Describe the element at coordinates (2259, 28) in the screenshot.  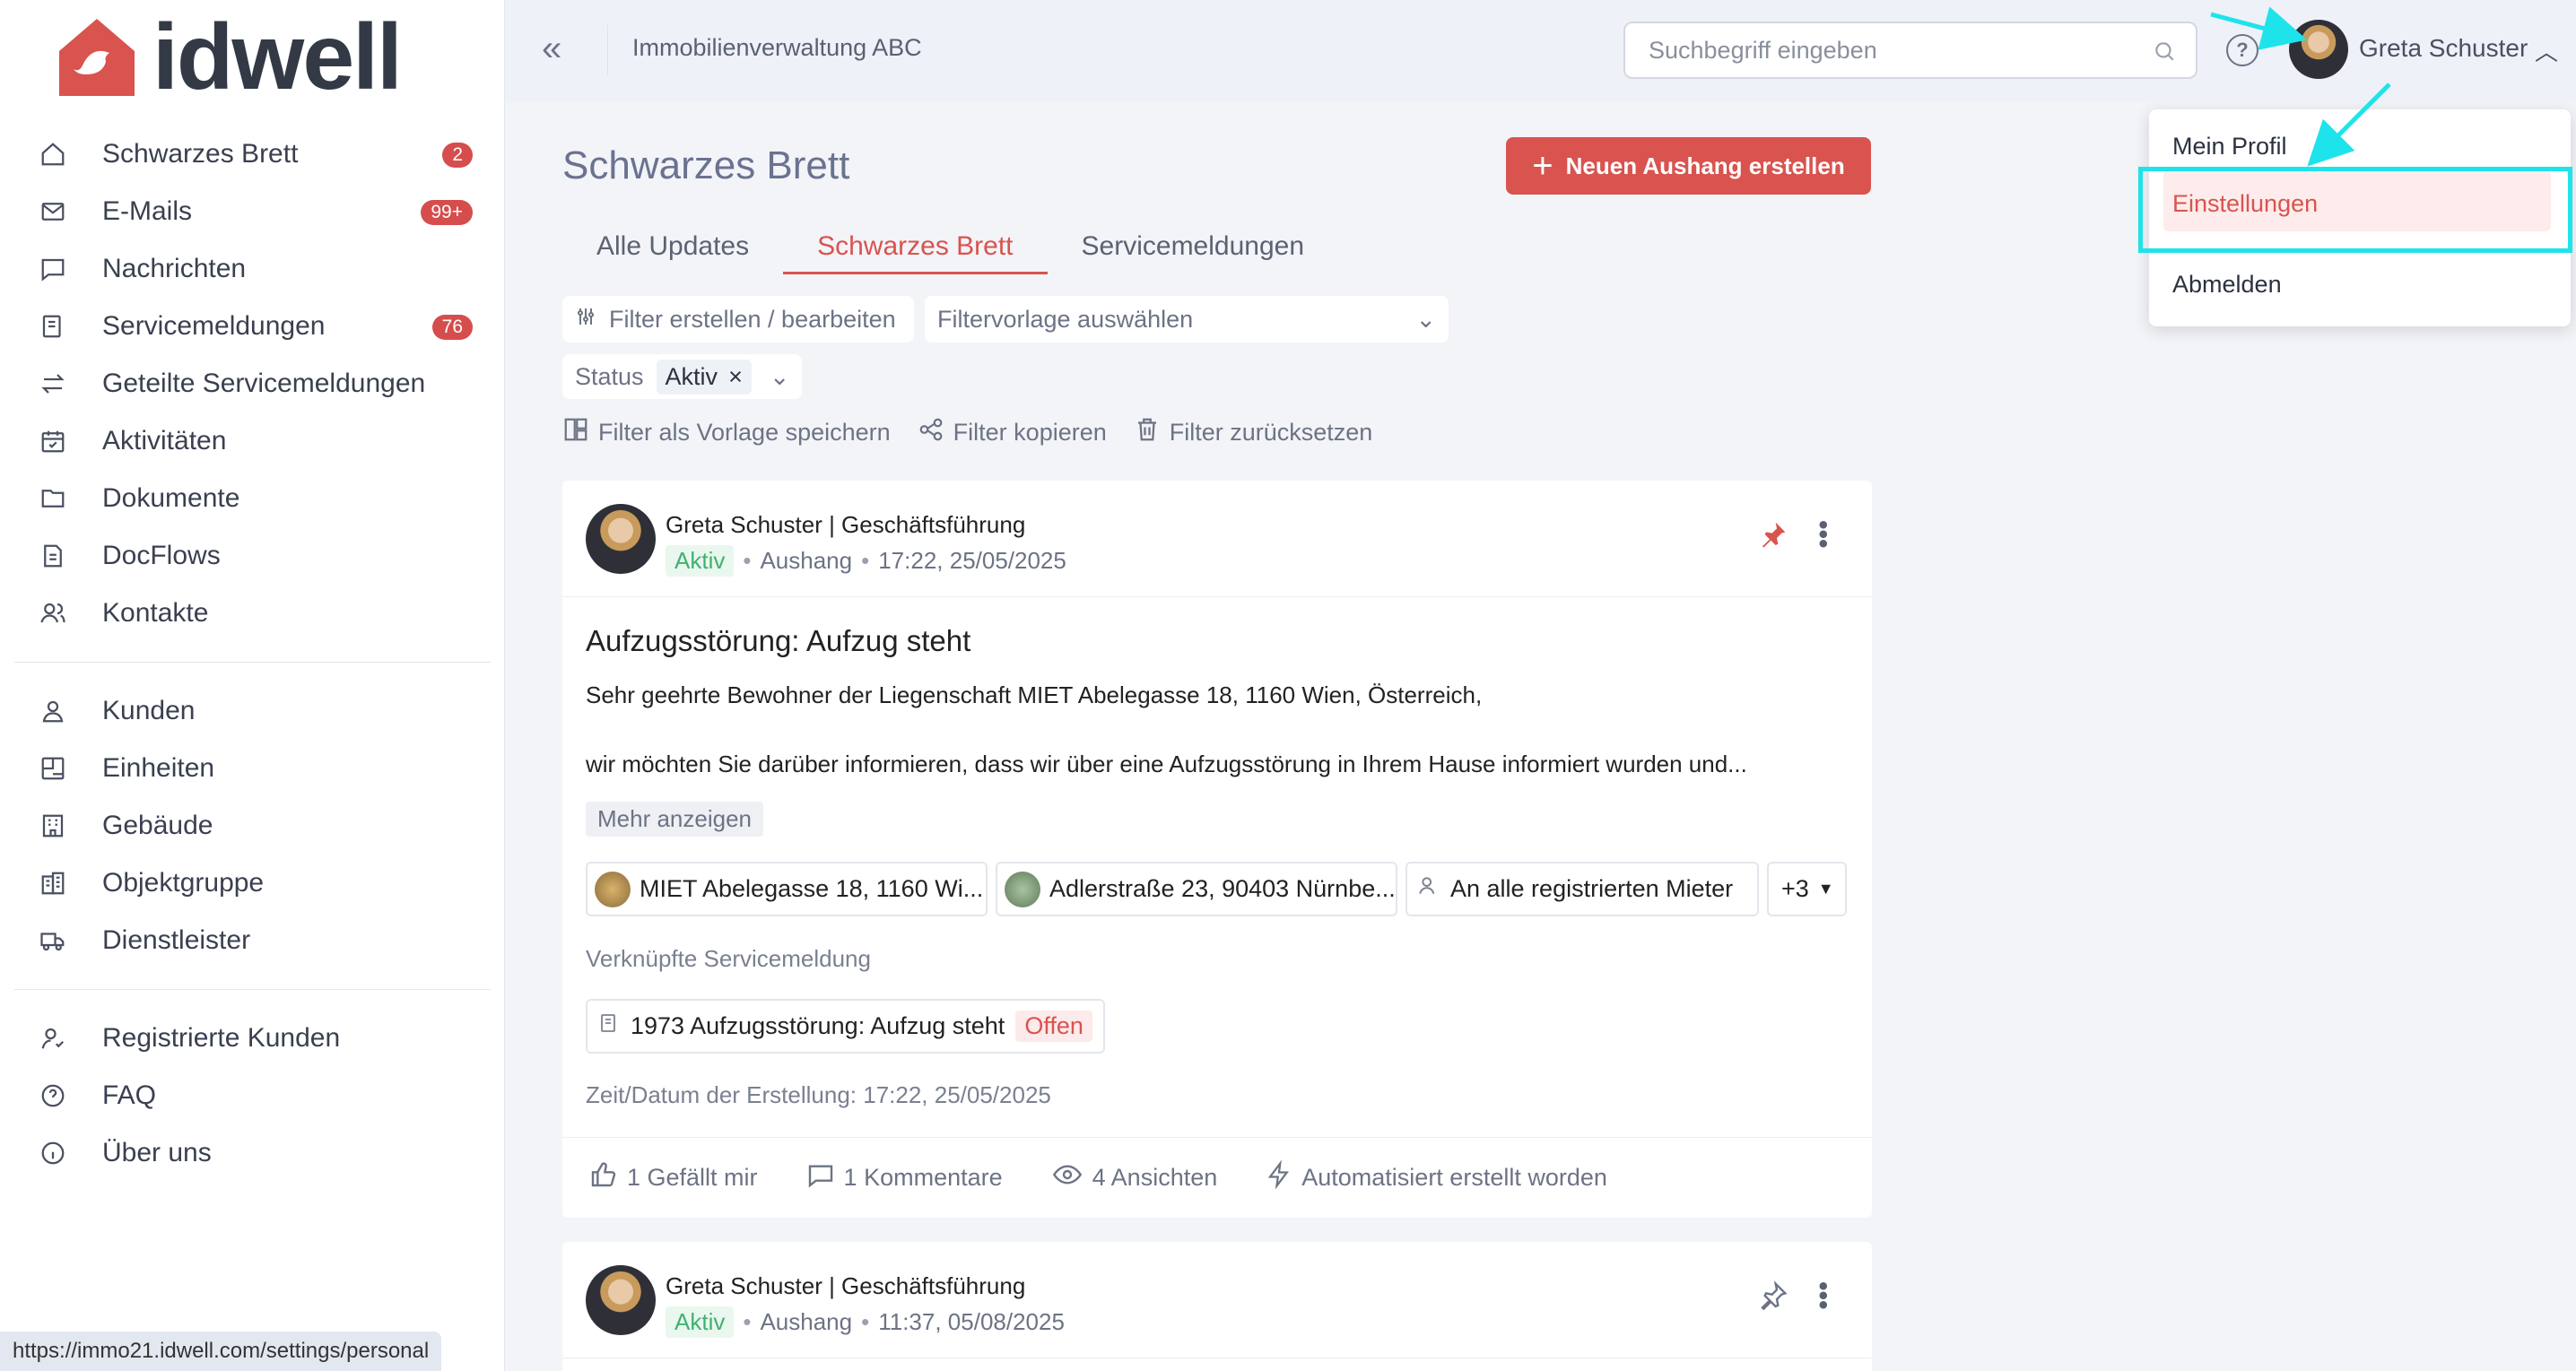
I see `arrow-to-avatar` at that location.